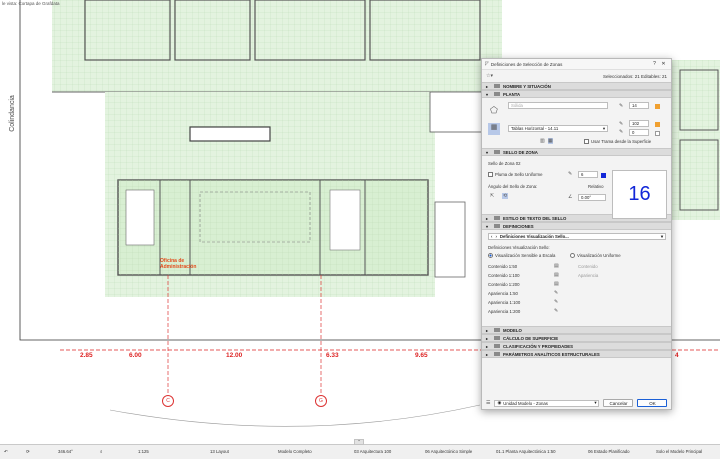  Describe the element at coordinates (492, 196) in the screenshot. I see `stamp-angle-icon: ⇱` at that location.